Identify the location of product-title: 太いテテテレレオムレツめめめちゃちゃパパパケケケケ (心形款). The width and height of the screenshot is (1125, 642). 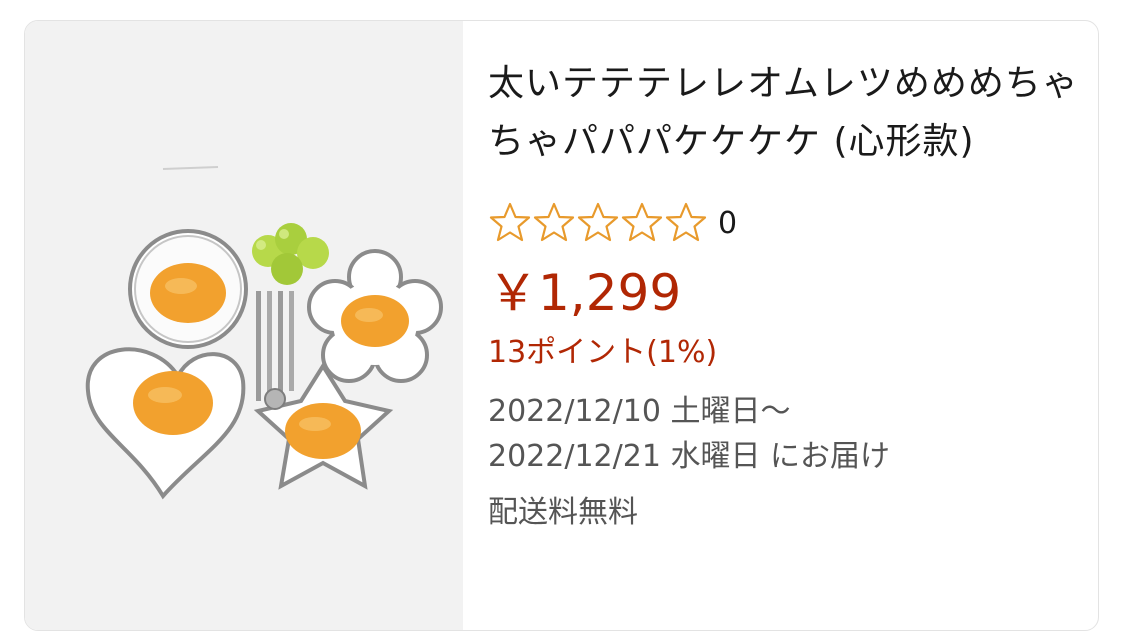
(785, 113).